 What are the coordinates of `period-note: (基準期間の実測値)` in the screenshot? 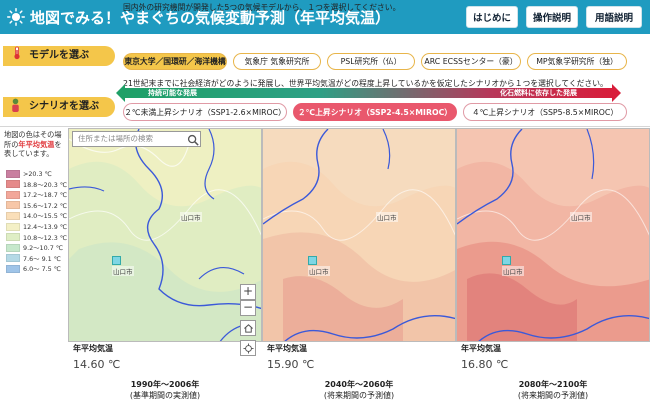 It's located at (165, 395).